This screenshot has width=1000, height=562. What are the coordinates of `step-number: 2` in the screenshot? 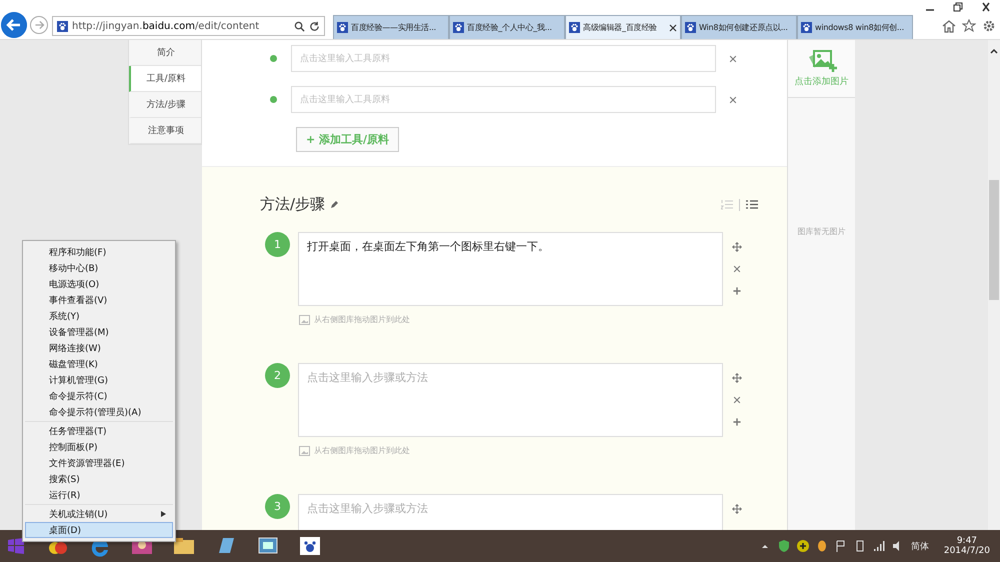 It's located at (277, 375).